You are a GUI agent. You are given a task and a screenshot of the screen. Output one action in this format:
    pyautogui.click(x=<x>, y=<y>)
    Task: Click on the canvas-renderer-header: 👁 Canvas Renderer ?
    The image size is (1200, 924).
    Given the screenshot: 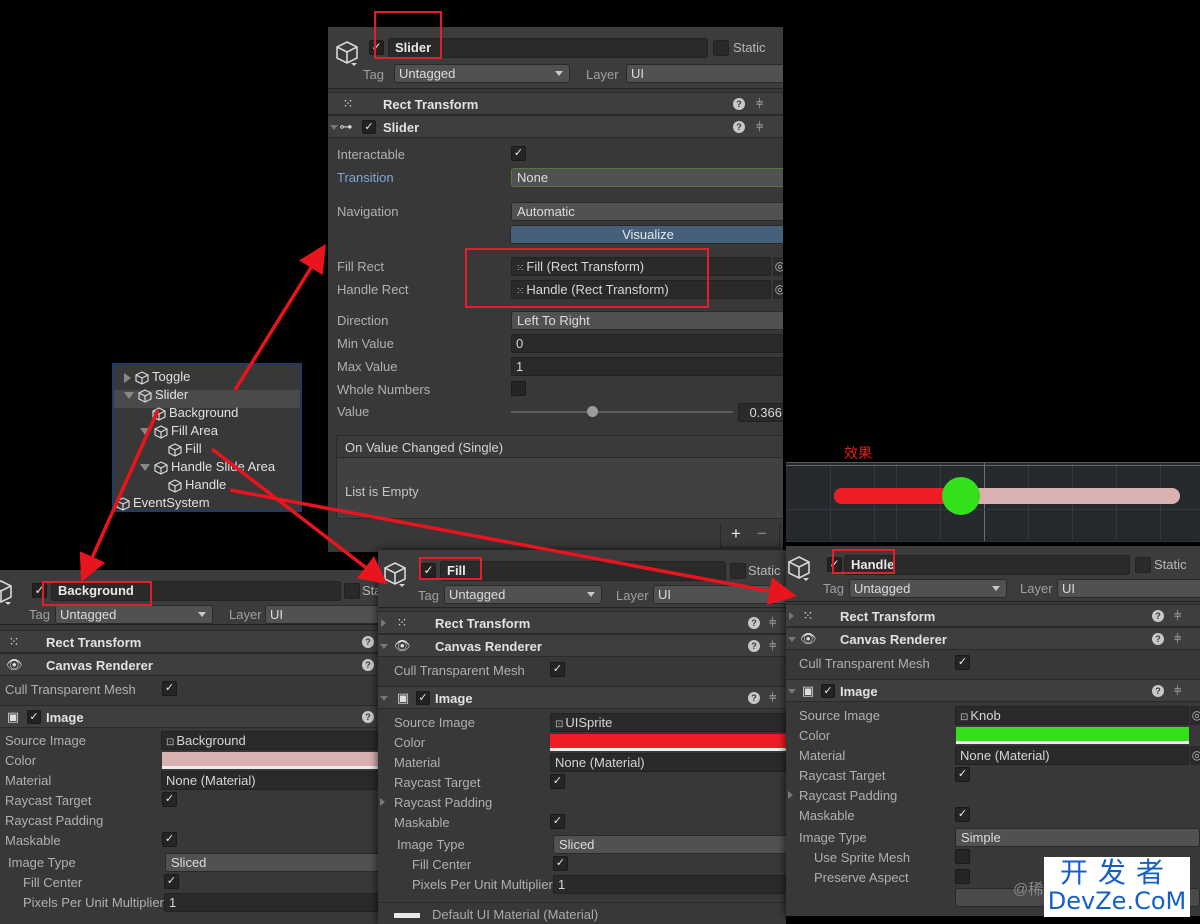 What is the action you would take?
    pyautogui.click(x=189, y=664)
    